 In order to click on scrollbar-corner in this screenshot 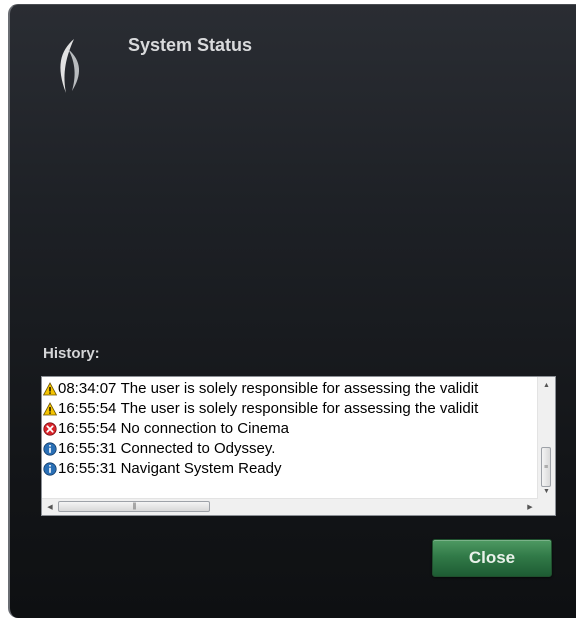, I will do `click(546, 507)`.